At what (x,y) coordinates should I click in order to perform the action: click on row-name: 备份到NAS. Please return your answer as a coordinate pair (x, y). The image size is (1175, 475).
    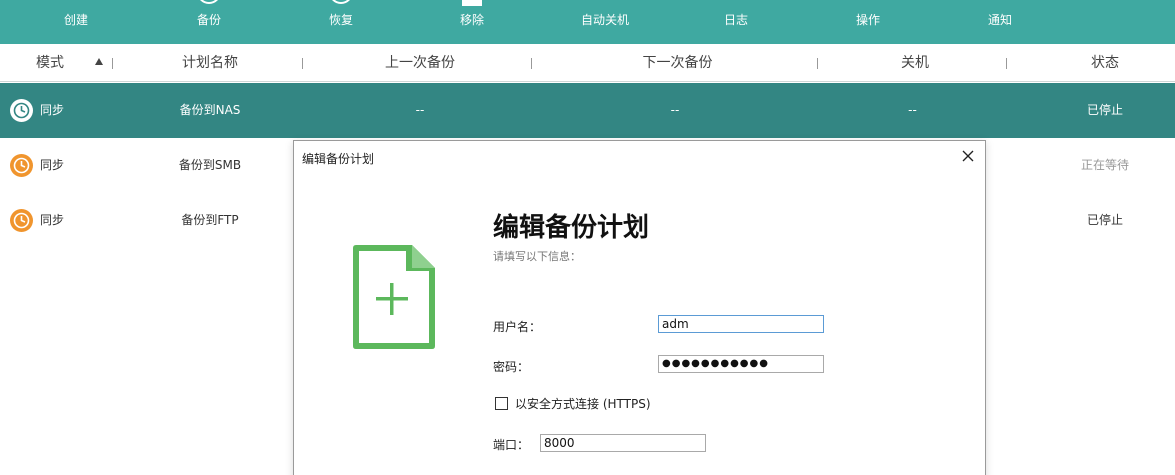
    Looking at the image, I should click on (210, 110).